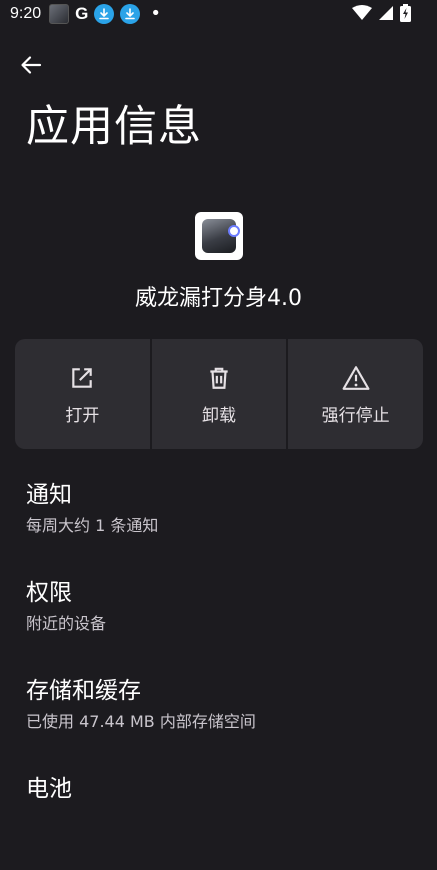 Image resolution: width=437 pixels, height=870 pixels. What do you see at coordinates (356, 394) in the screenshot?
I see `force-stop-button: 强行停止` at bounding box center [356, 394].